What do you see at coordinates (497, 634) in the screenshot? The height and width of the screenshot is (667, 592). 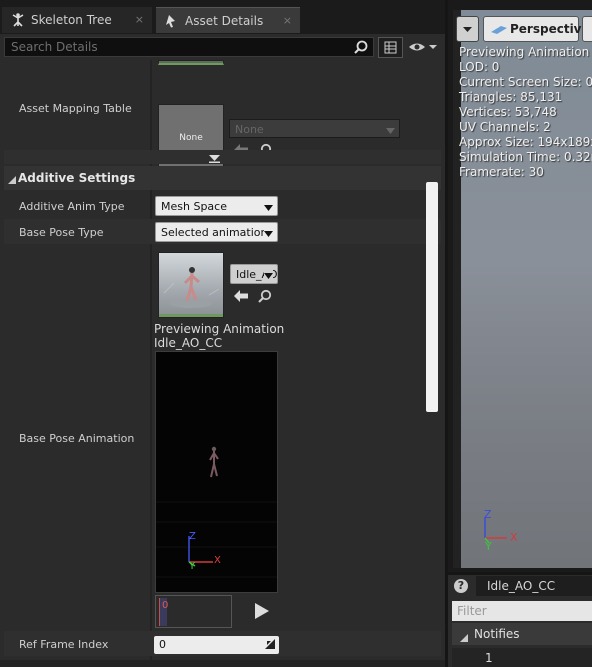 I see `notifies-header-label: Notifies` at bounding box center [497, 634].